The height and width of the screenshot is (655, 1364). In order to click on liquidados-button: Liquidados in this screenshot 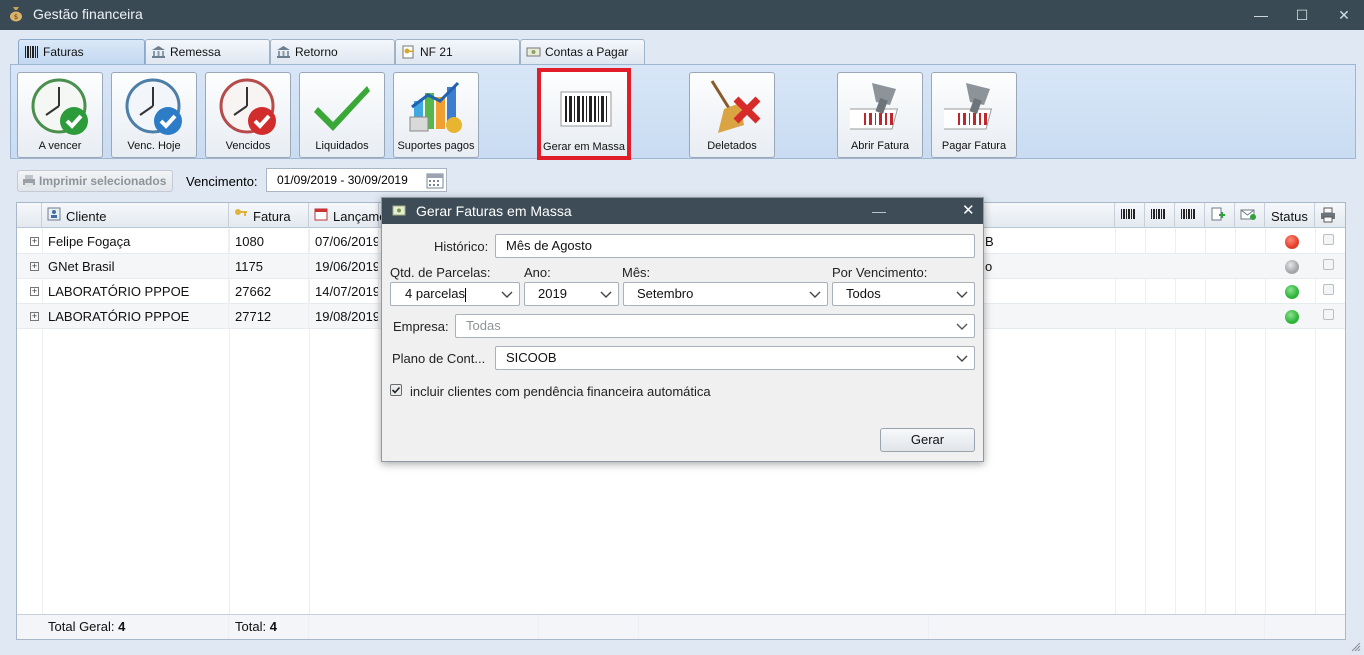, I will do `click(342, 115)`.